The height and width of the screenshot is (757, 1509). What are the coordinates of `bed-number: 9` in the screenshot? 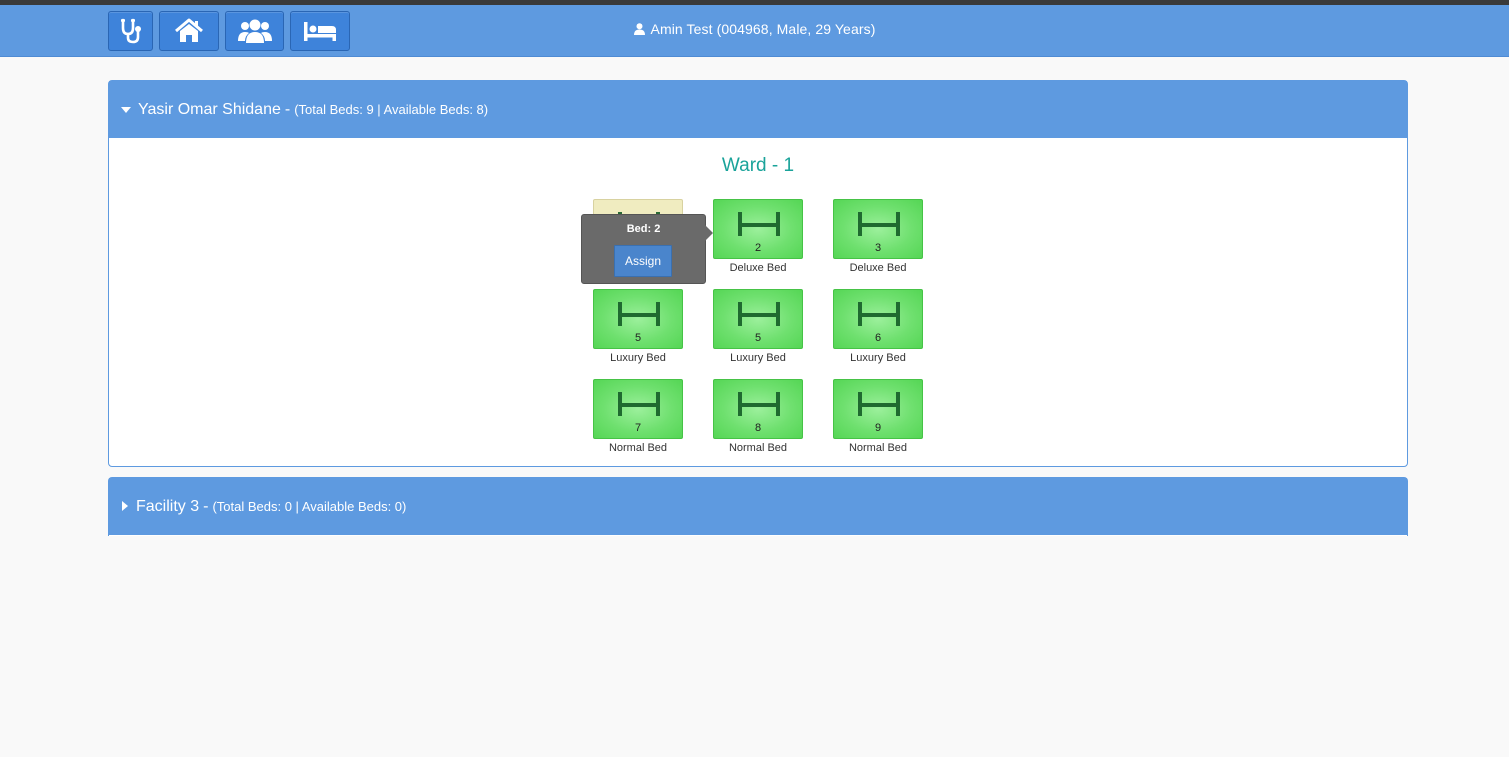 It's located at (878, 428).